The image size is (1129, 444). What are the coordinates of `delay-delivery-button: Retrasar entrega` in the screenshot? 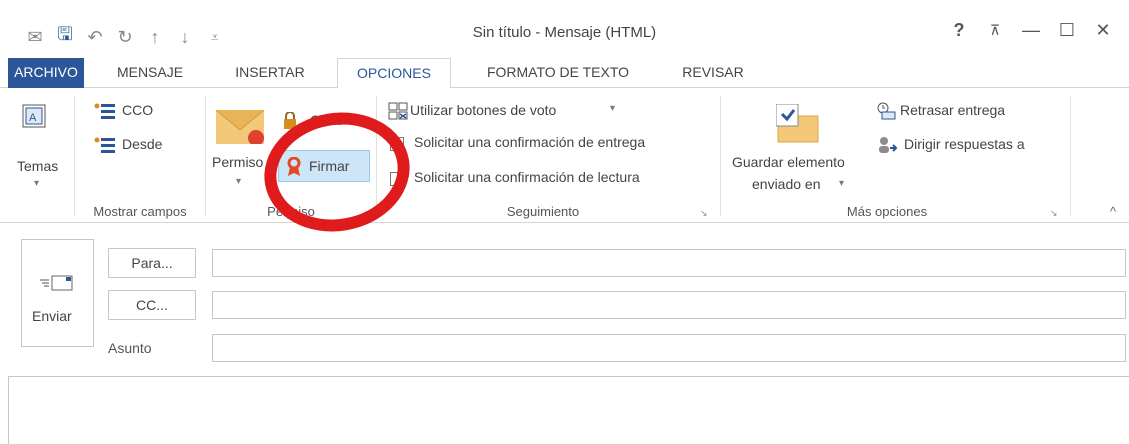 It's located at (961, 111).